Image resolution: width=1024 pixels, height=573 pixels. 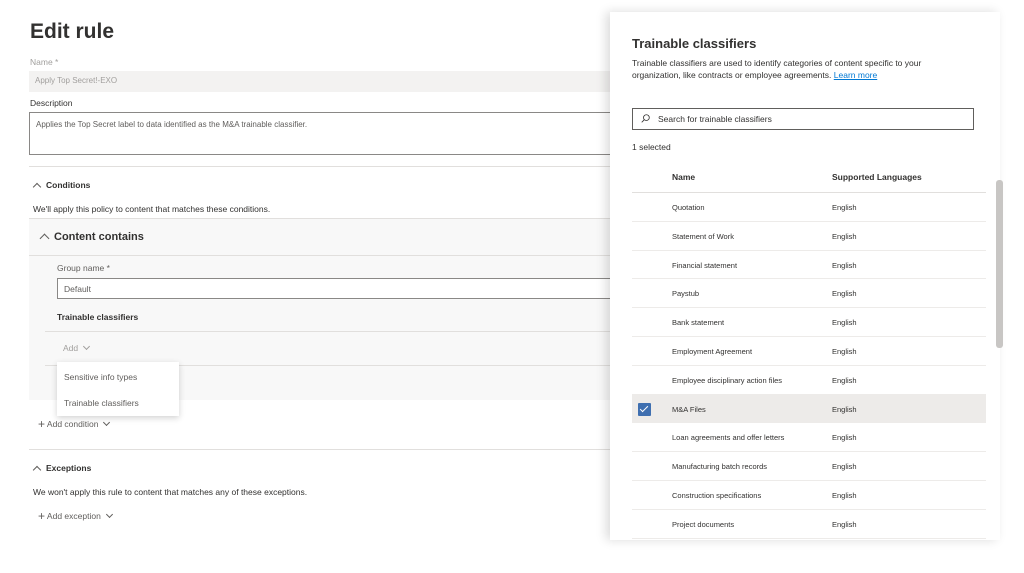 What do you see at coordinates (51, 103) in the screenshot?
I see `description-label: Description` at bounding box center [51, 103].